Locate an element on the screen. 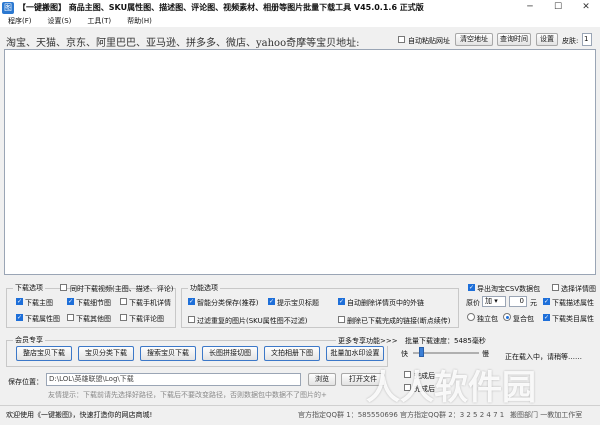  download-other-label: 下载其他图 is located at coordinates (93, 319).